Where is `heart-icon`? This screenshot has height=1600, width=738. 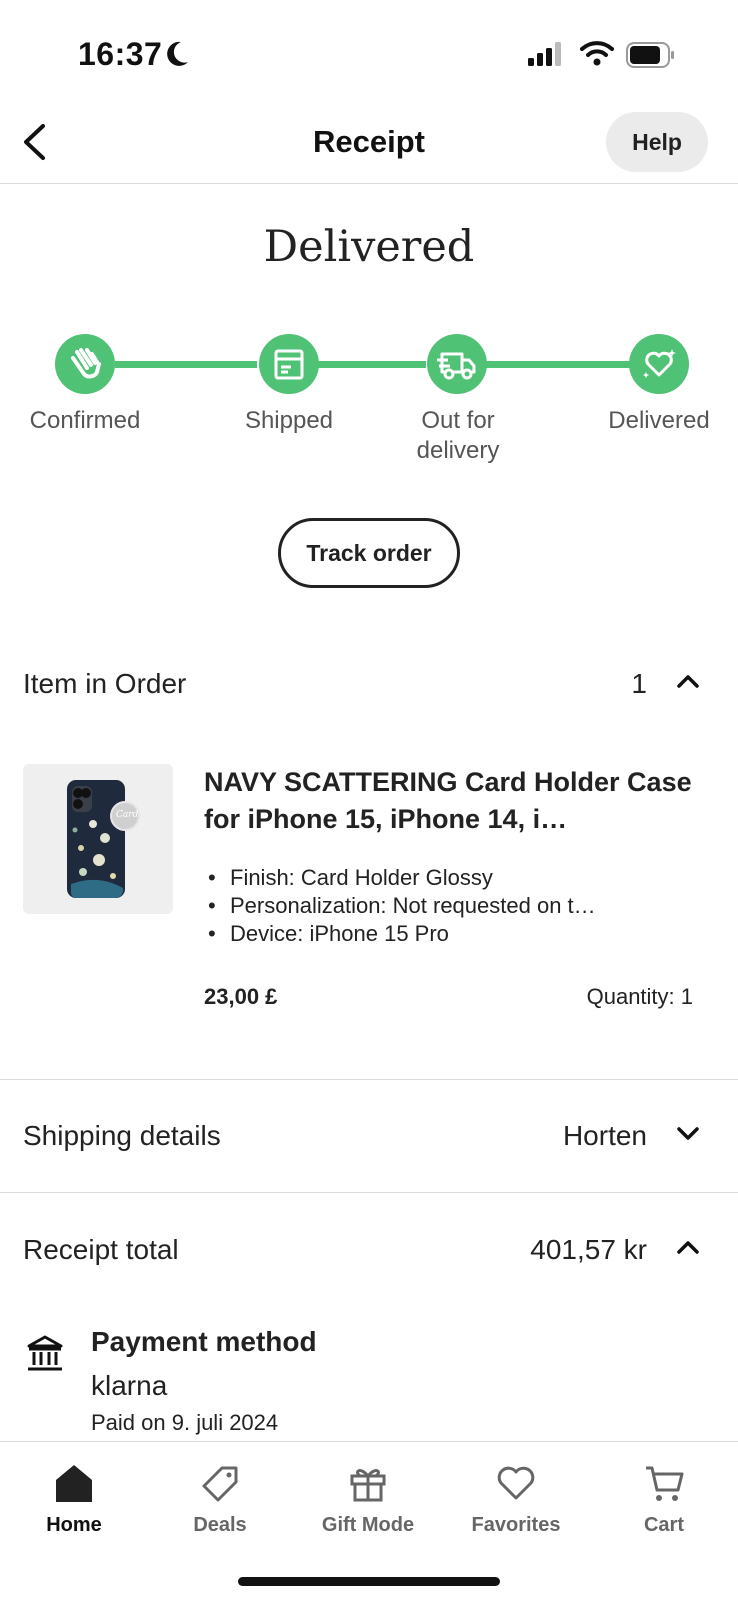 heart-icon is located at coordinates (516, 1483).